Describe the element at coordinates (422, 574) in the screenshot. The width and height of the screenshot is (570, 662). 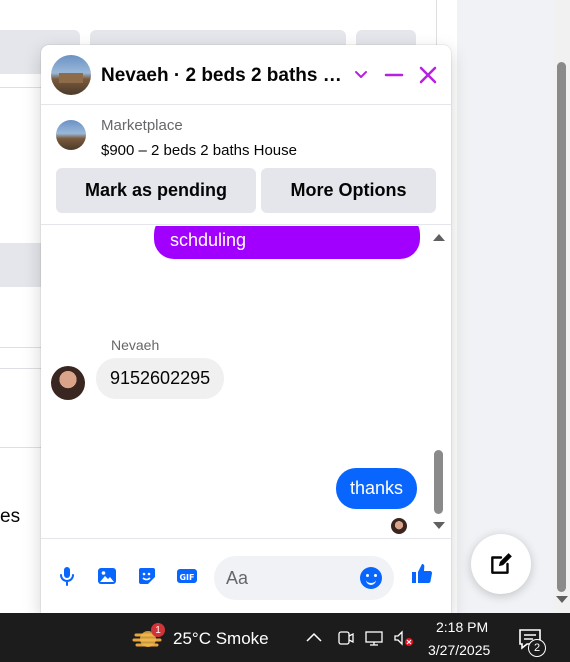
I see `thumbs-up-icon` at that location.